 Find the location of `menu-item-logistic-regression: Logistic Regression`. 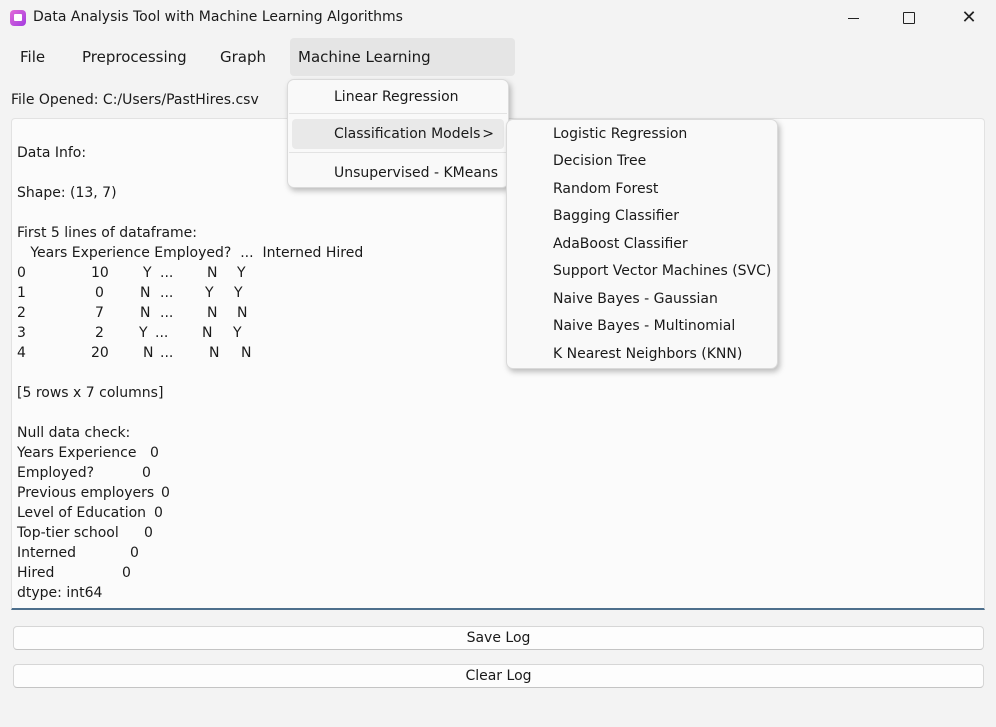

menu-item-logistic-regression: Logistic Regression is located at coordinates (620, 134).